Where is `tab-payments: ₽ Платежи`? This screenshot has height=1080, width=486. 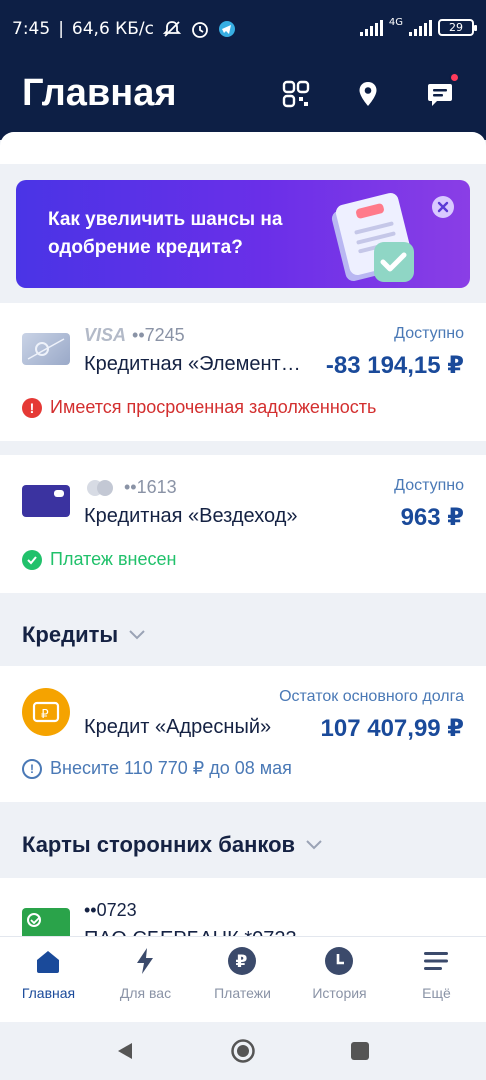 tab-payments: ₽ Платежи is located at coordinates (242, 980).